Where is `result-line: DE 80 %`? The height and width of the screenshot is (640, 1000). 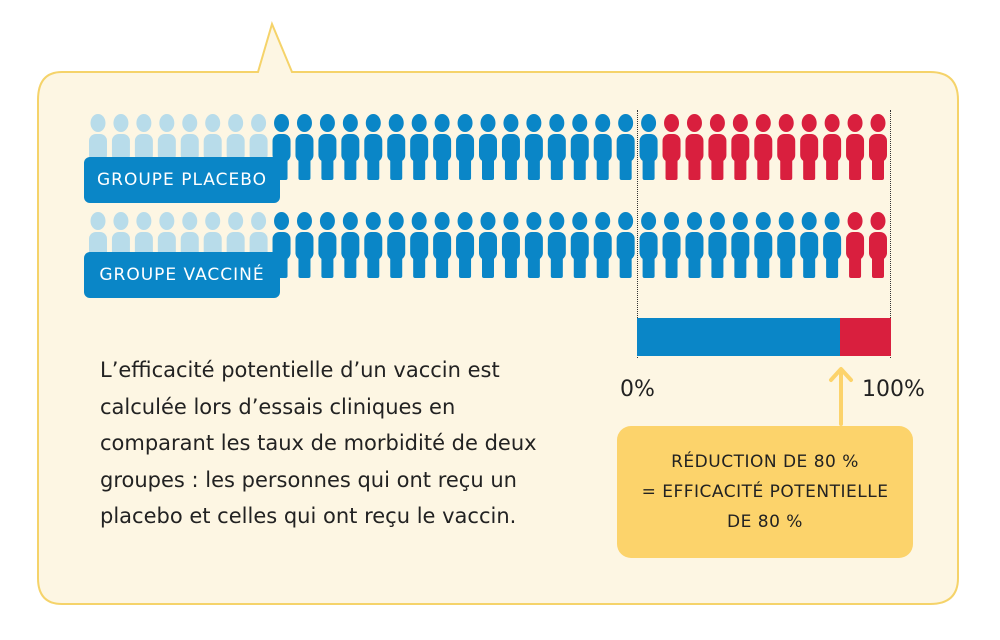
result-line: DE 80 % is located at coordinates (765, 522).